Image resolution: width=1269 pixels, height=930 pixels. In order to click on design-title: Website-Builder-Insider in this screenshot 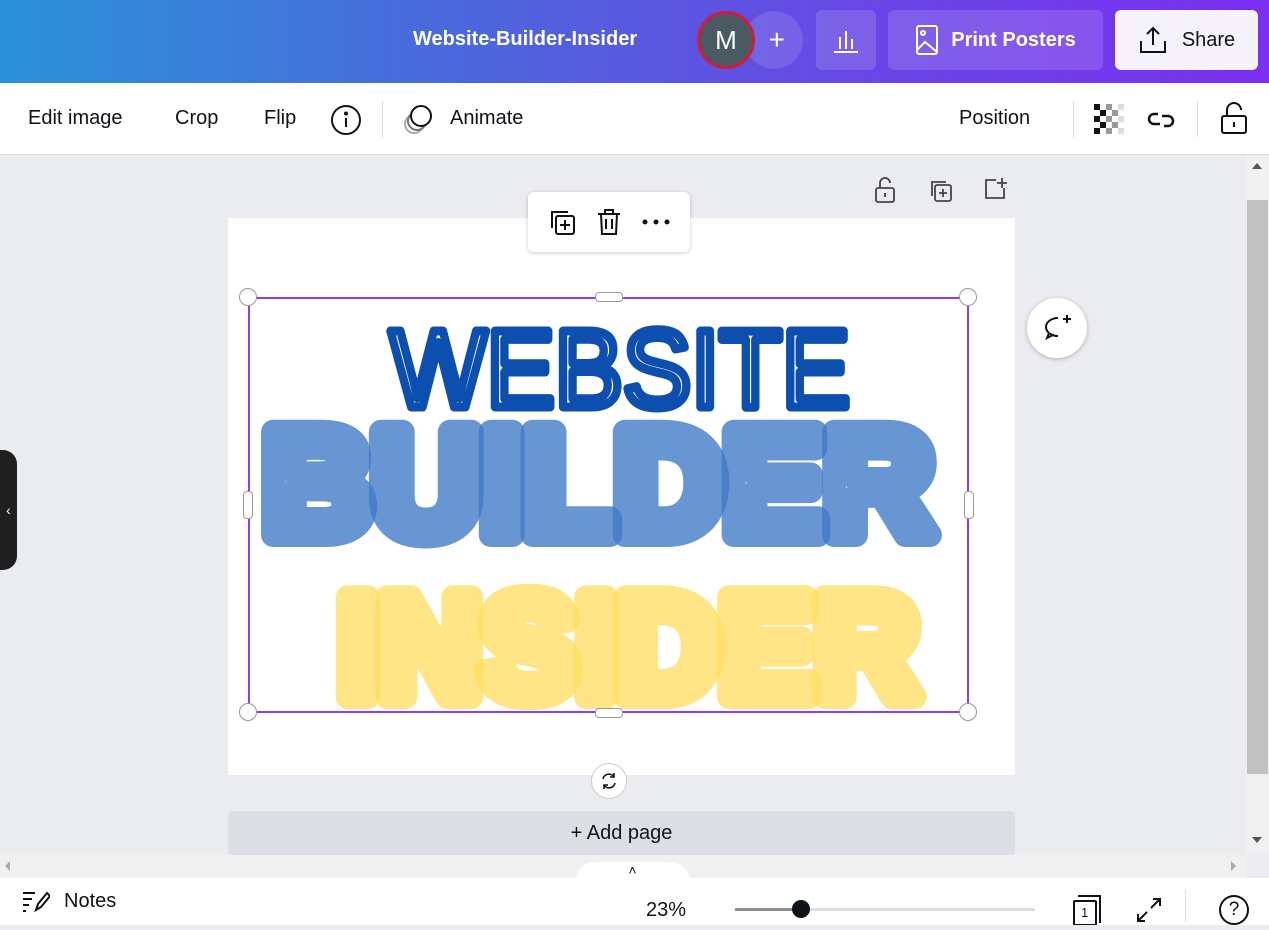, I will do `click(525, 39)`.